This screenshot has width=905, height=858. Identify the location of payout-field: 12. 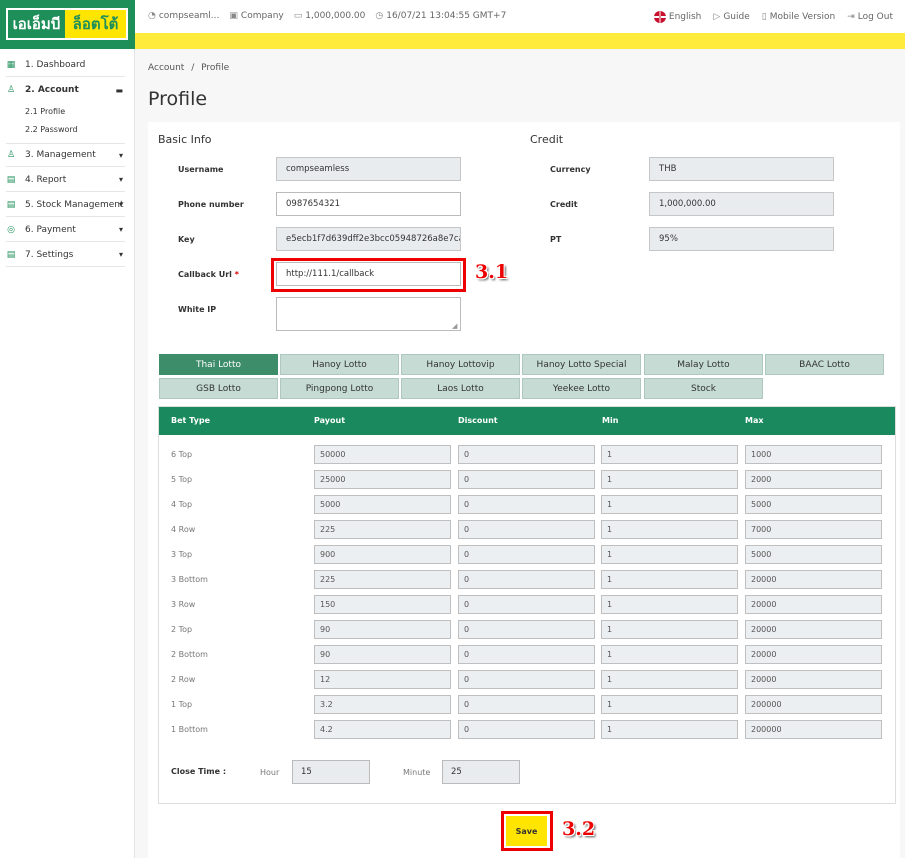
(382, 679).